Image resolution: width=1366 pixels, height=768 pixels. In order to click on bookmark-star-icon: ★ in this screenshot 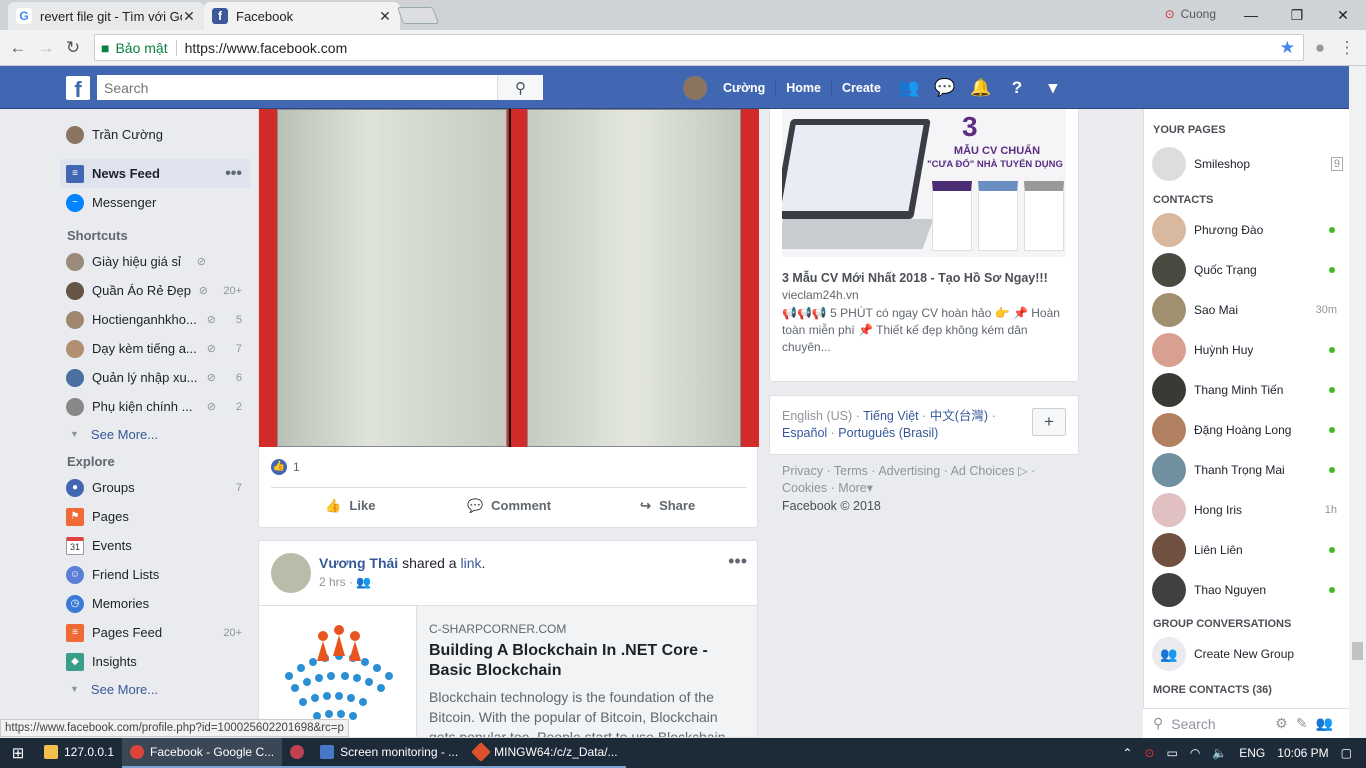, I will do `click(1287, 48)`.